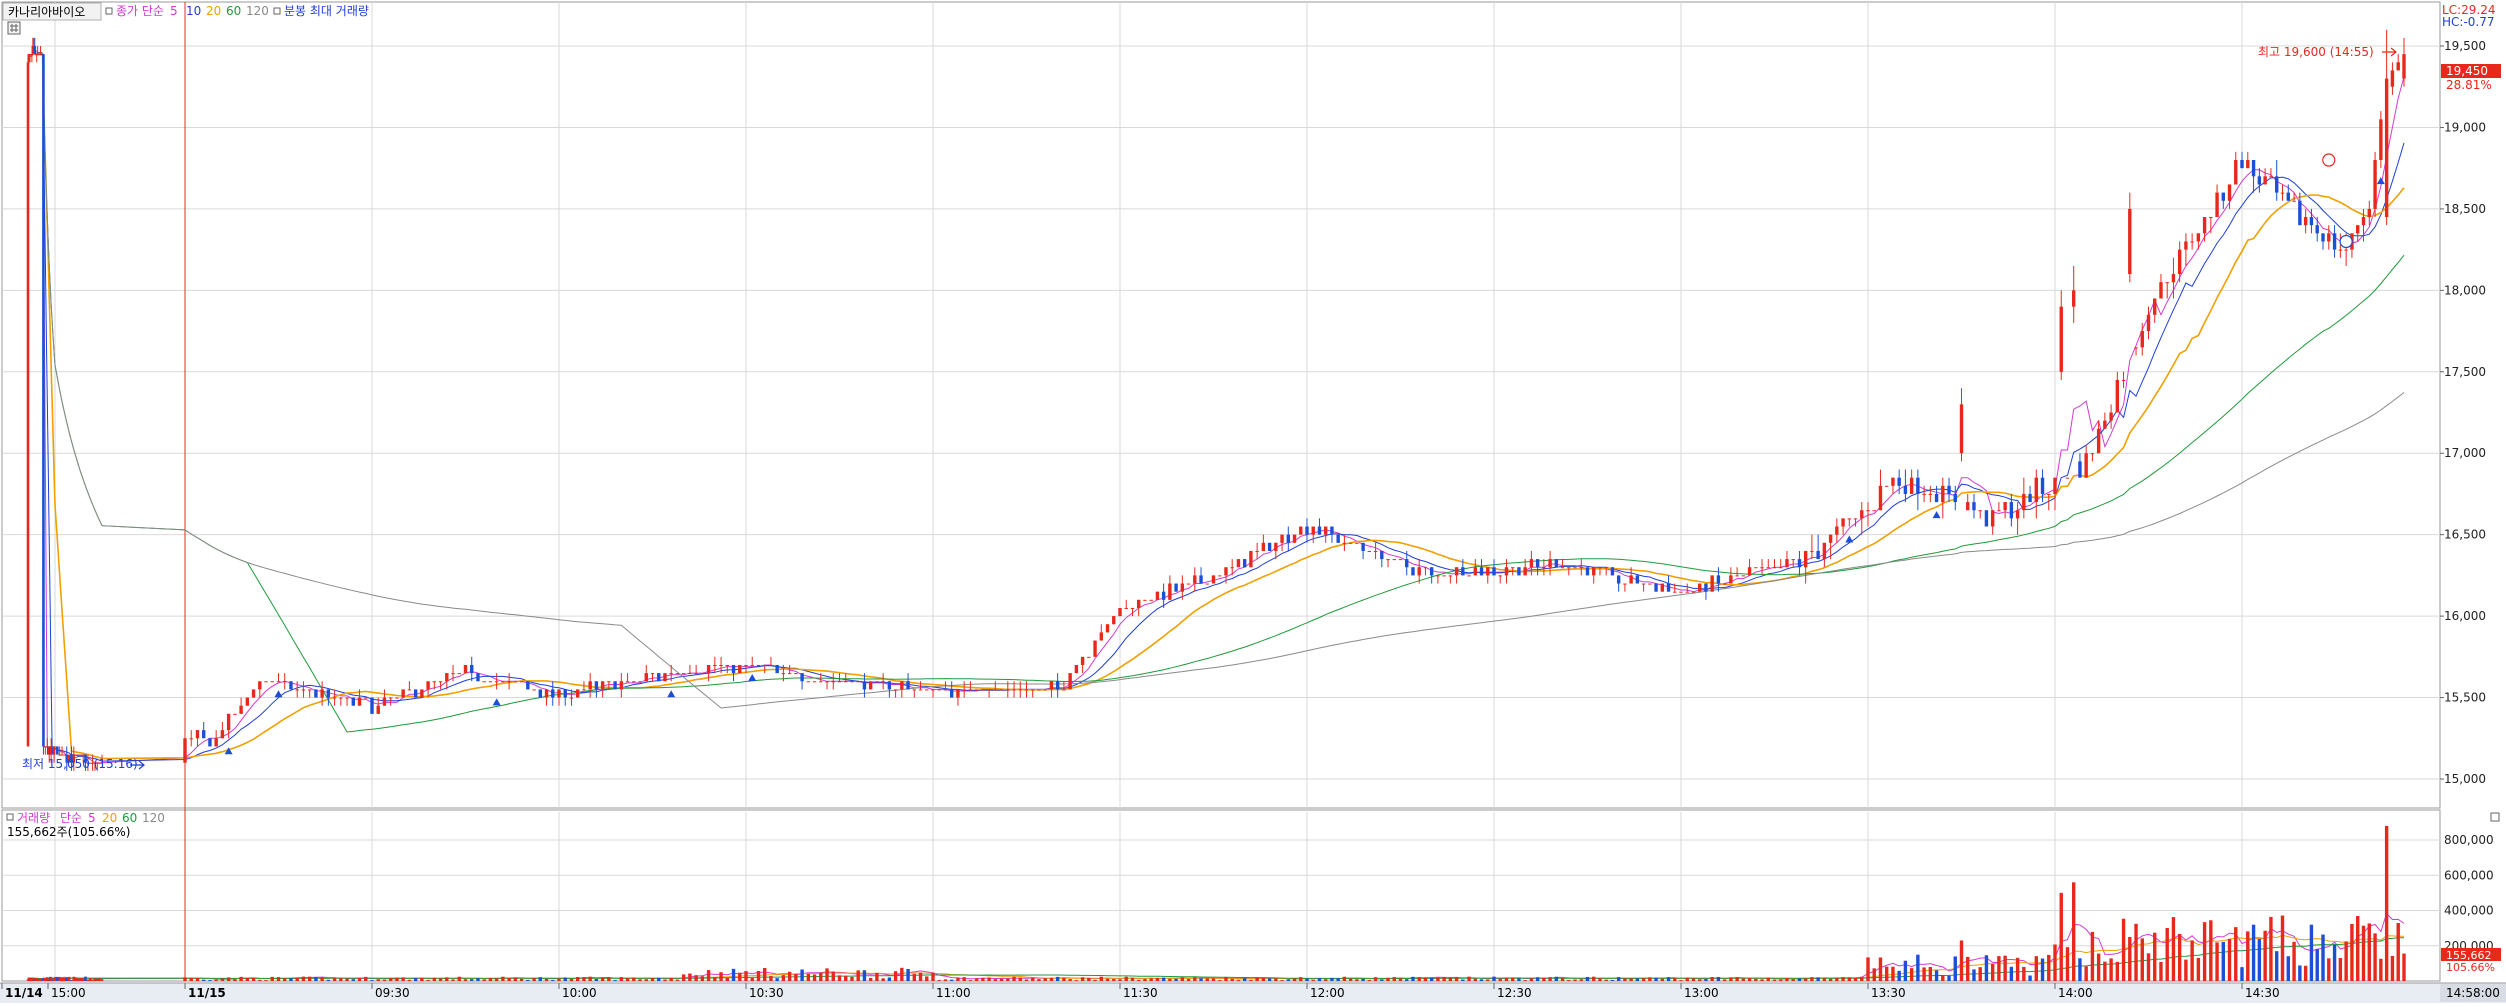 Image resolution: width=2506 pixels, height=1007 pixels. Describe the element at coordinates (109, 818) in the screenshot. I see `volume-ma-period-20: 20` at that location.